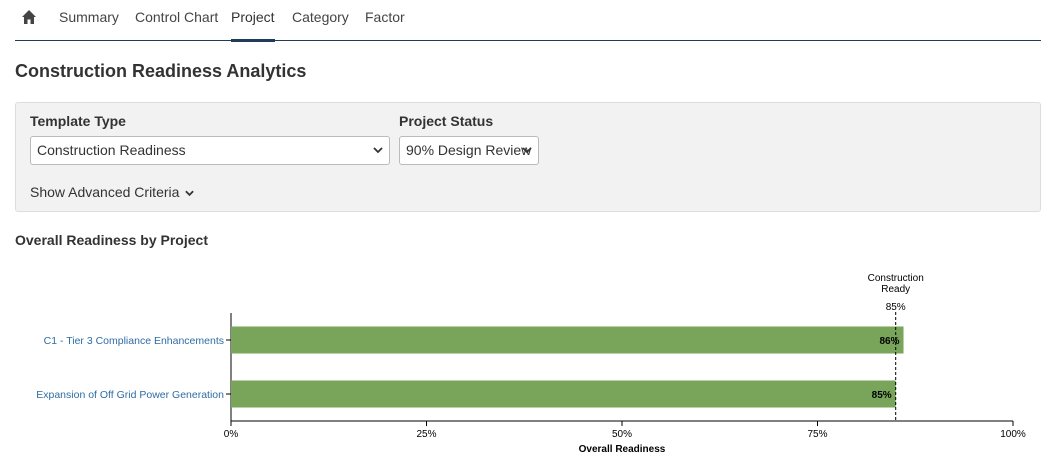 This screenshot has height=461, width=1057. I want to click on reference-label: Ready, so click(895, 289).